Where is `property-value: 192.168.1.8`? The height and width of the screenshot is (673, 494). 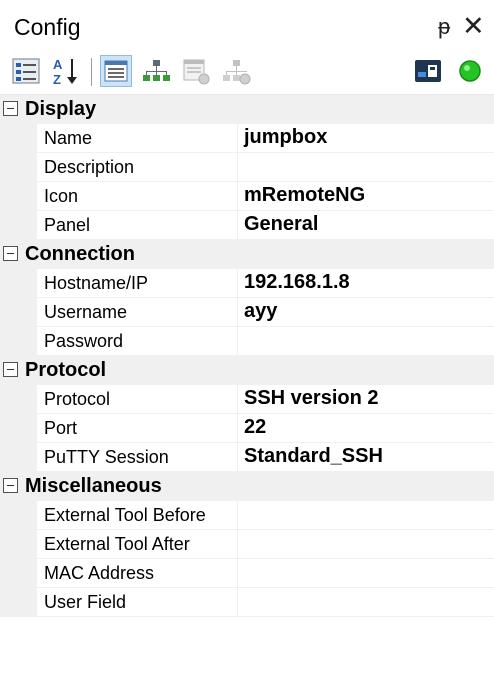
property-value: 192.168.1.8 is located at coordinates (297, 282).